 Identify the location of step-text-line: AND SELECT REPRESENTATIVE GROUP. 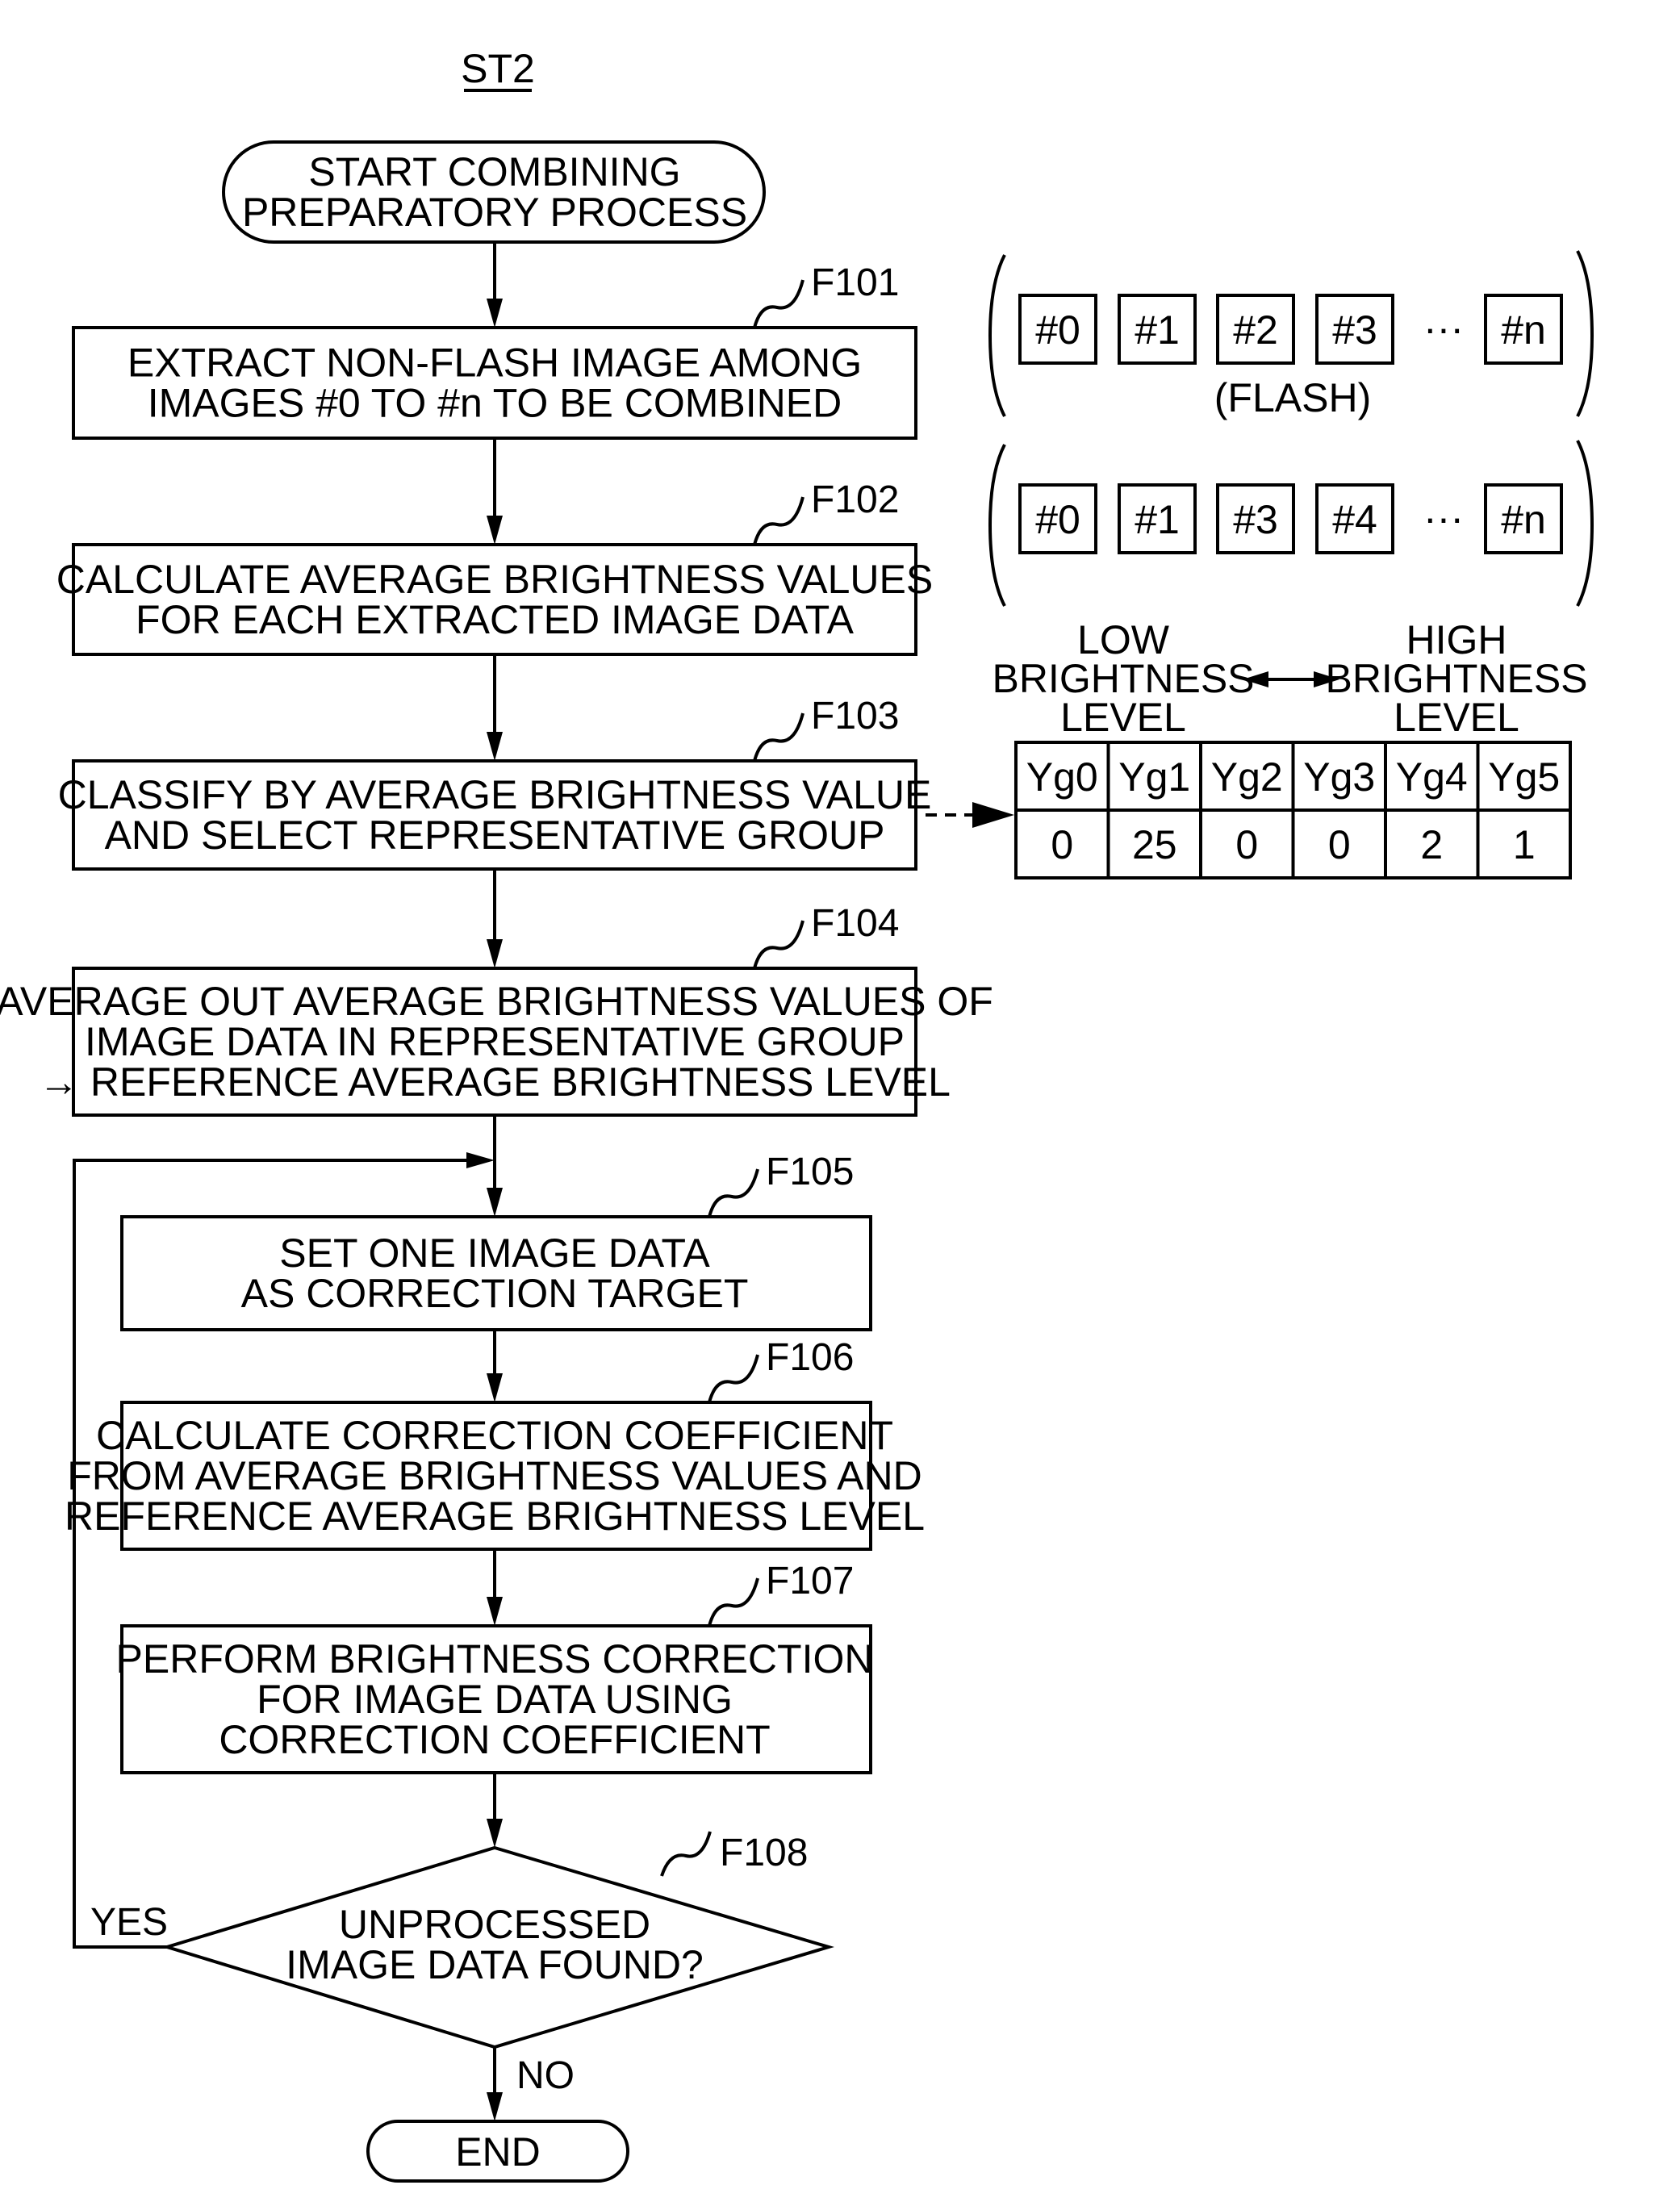
(495, 835).